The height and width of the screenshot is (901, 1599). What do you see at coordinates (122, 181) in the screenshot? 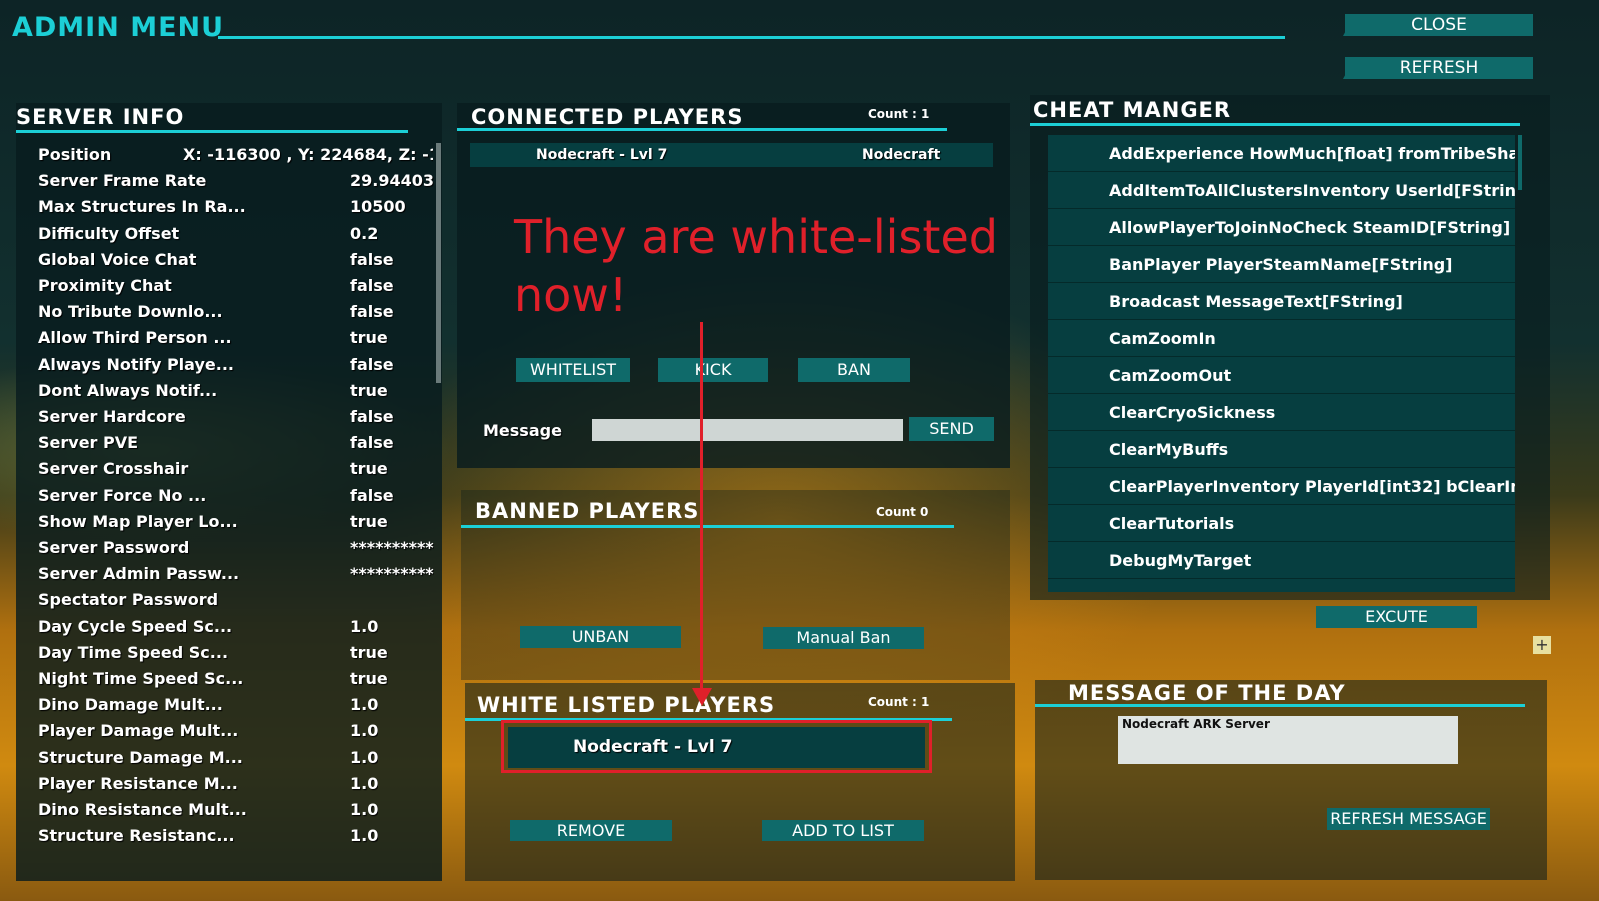
I see `server-info-label: Server Frame Rate` at bounding box center [122, 181].